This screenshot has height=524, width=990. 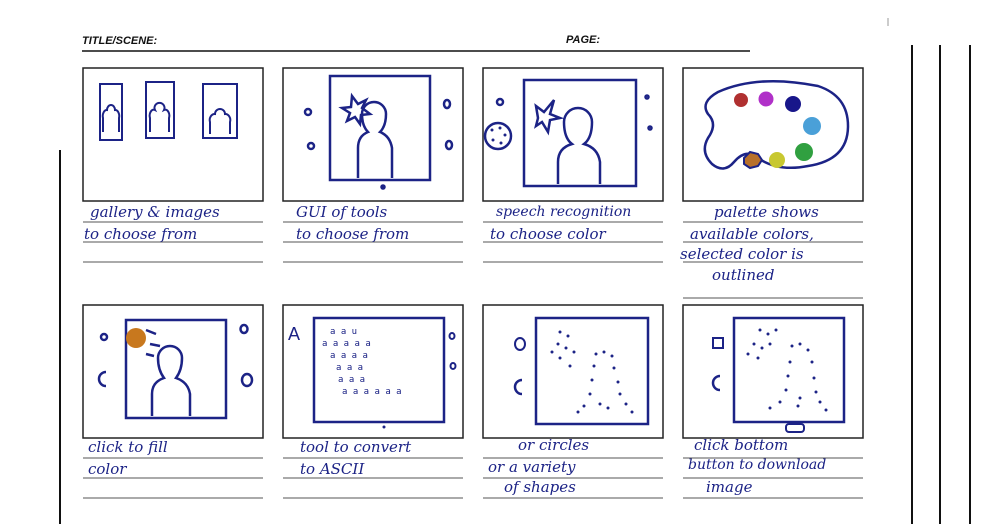 I want to click on caption-line: click to fill, so click(x=128, y=447).